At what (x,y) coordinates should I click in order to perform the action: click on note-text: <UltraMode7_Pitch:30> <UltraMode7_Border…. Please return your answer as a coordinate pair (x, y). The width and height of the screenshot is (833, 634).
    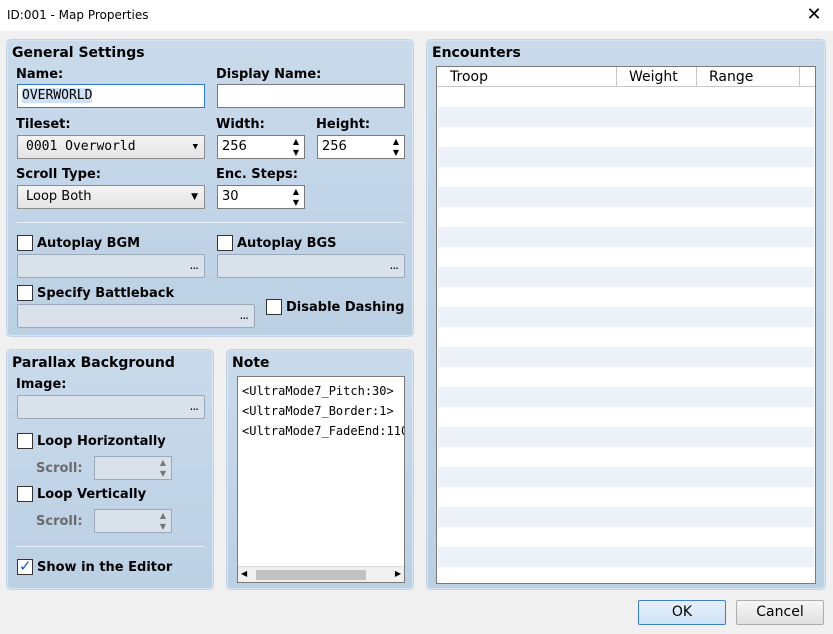
    Looking at the image, I should click on (323, 411).